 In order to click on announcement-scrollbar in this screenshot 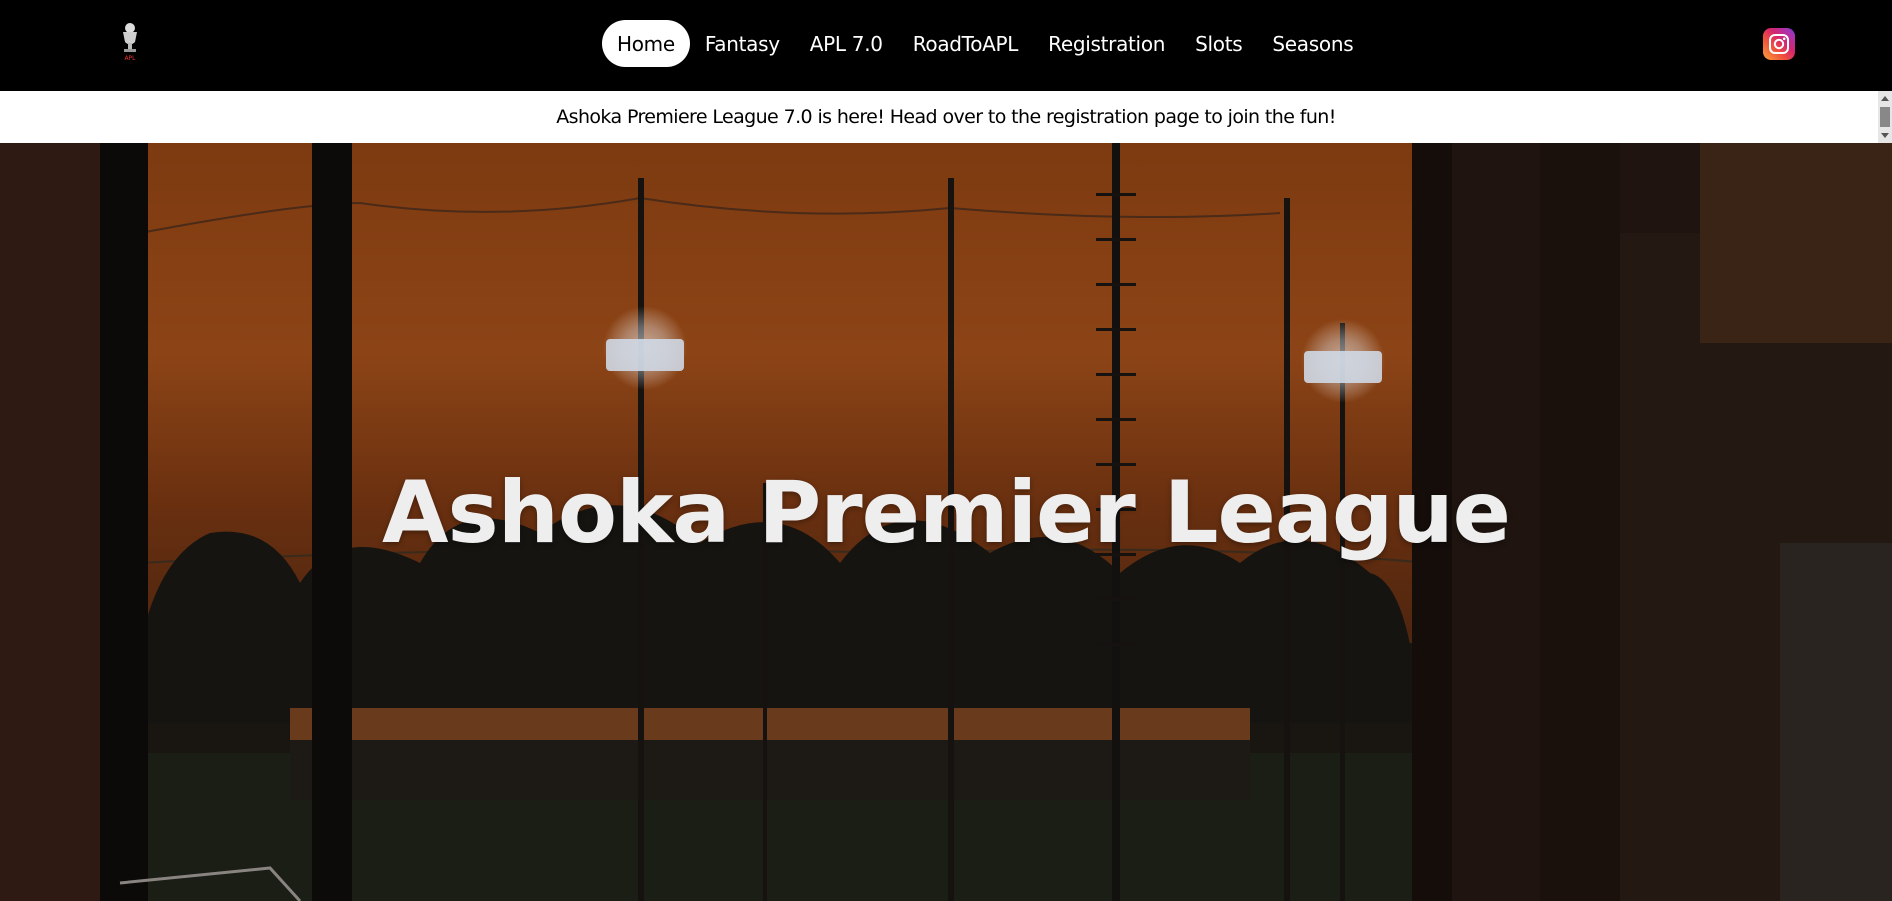, I will do `click(1885, 117)`.